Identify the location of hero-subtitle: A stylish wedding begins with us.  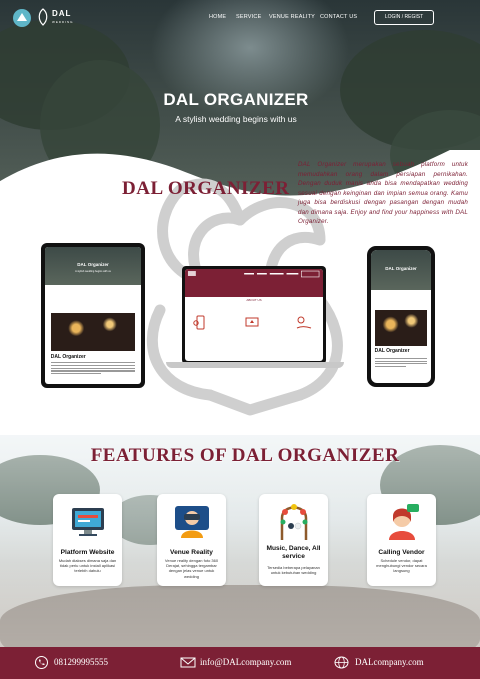
(236, 119).